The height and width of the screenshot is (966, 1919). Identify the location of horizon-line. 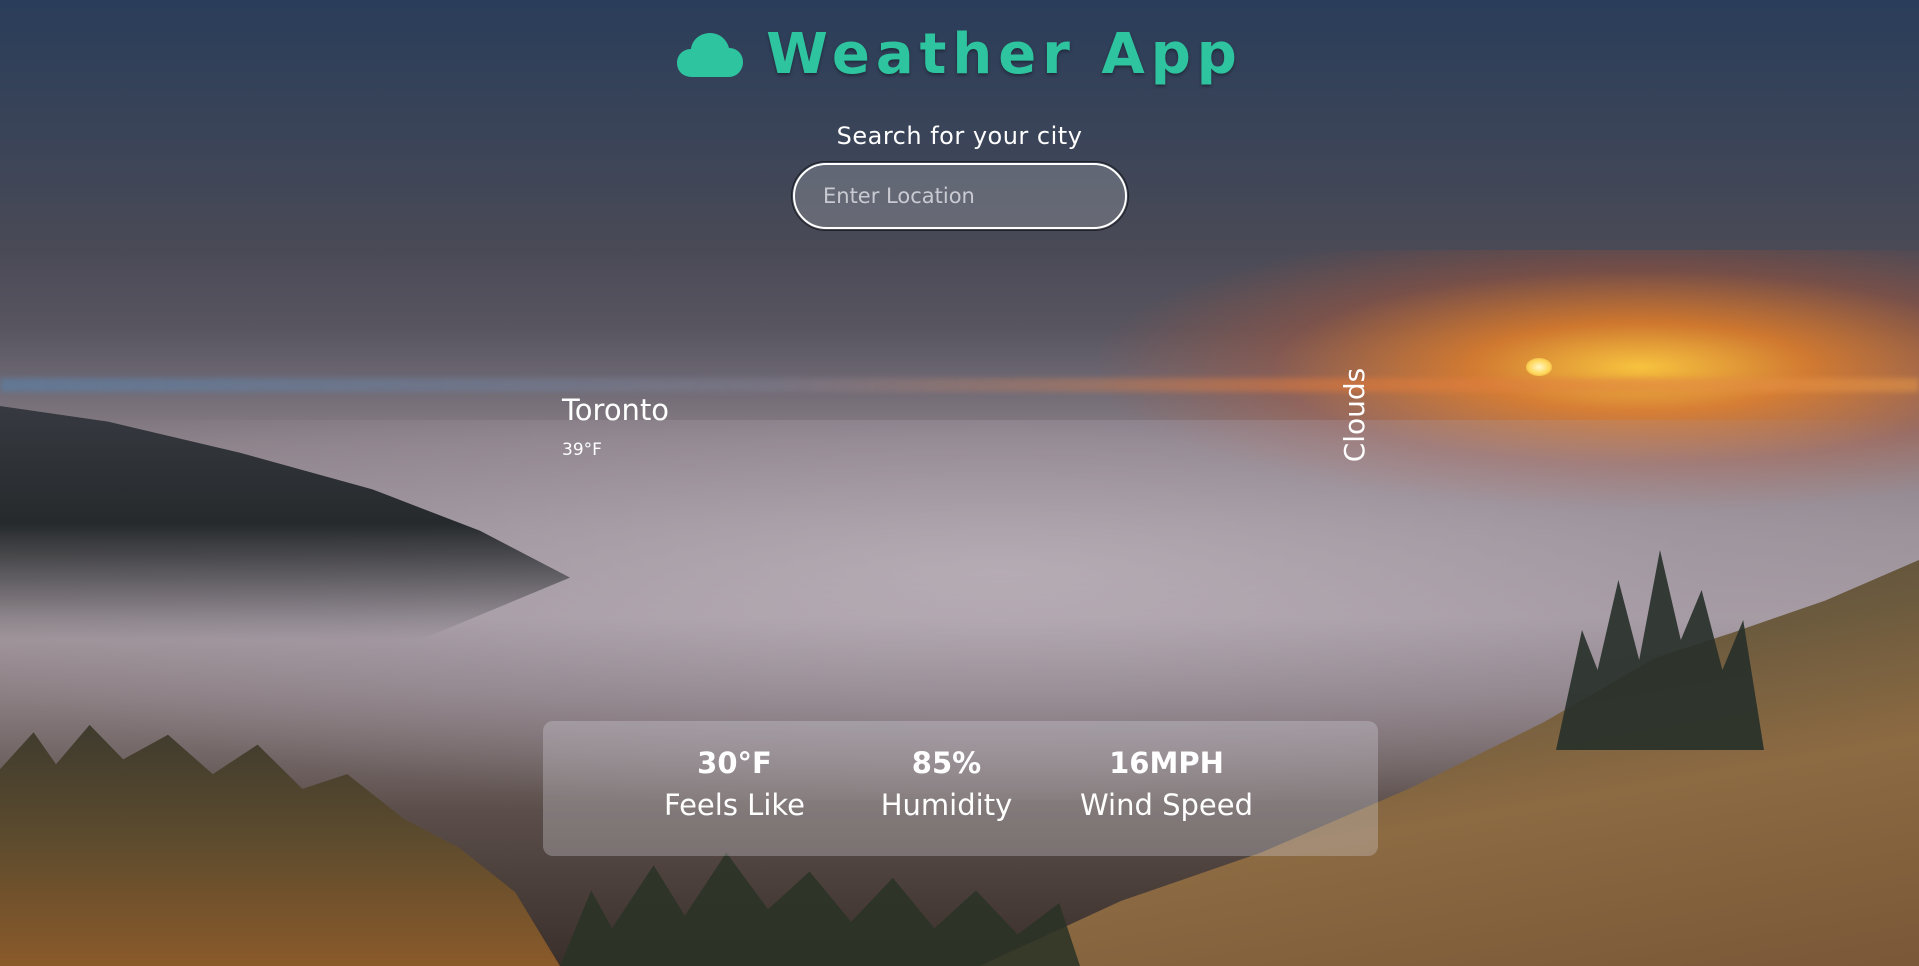
(959, 385).